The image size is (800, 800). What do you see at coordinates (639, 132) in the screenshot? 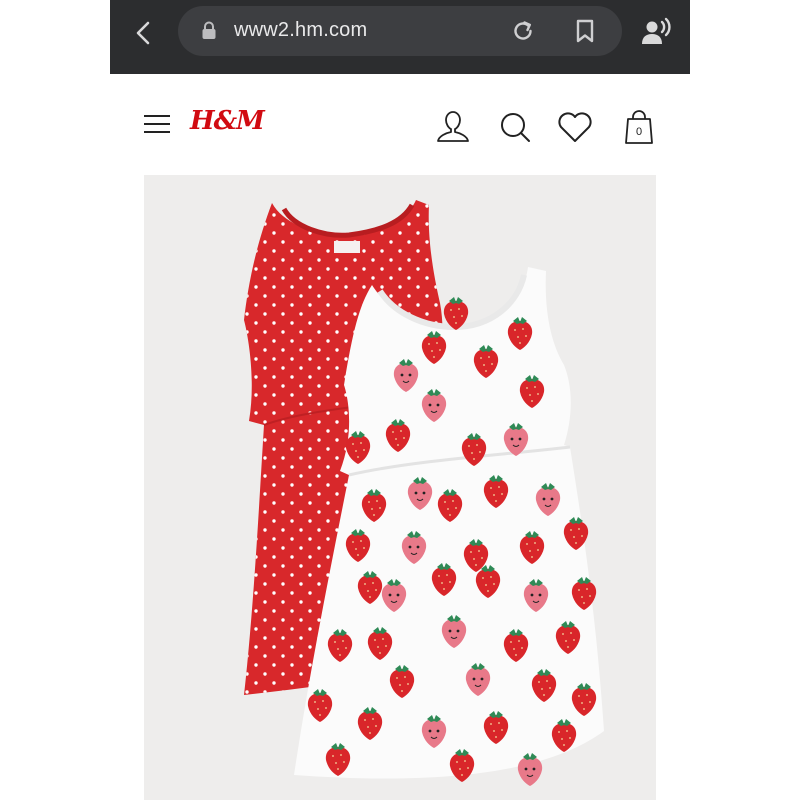
I see `bag-count: 0` at bounding box center [639, 132].